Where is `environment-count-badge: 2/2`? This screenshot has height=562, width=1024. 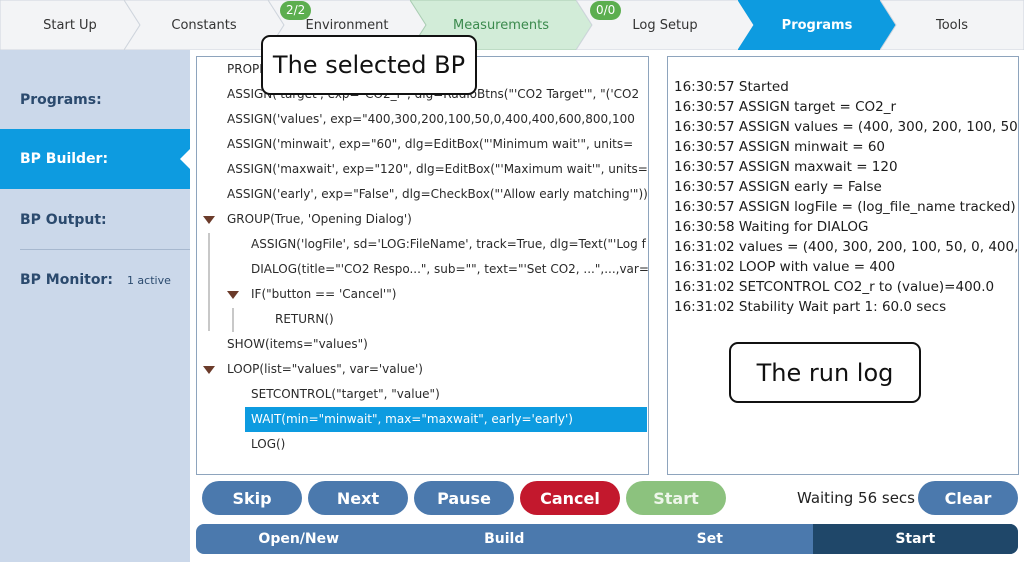
environment-count-badge: 2/2 is located at coordinates (296, 10).